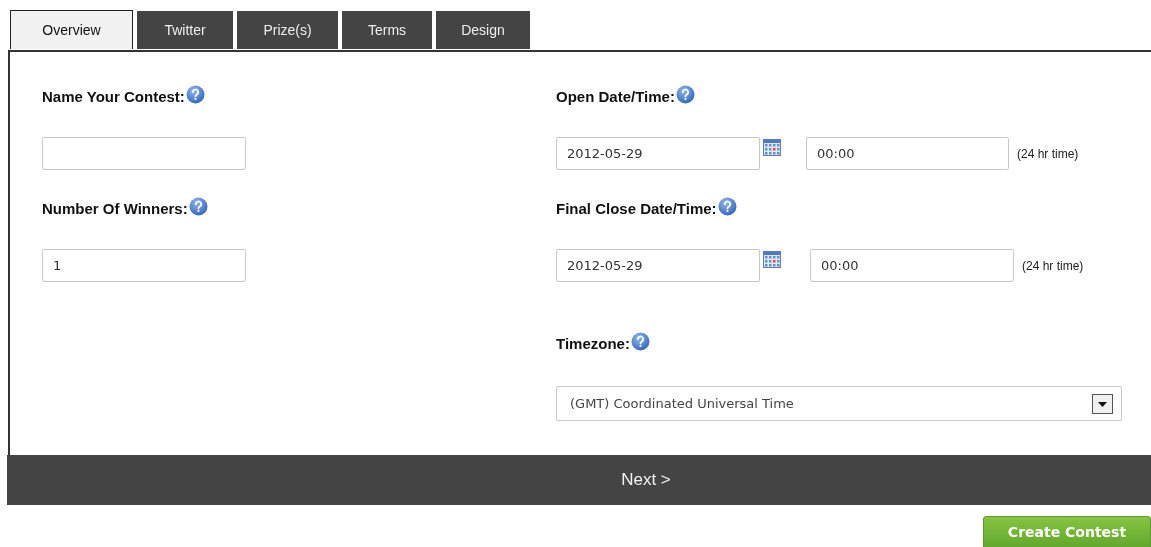 The height and width of the screenshot is (547, 1151). What do you see at coordinates (646, 480) in the screenshot?
I see `next-button: Next >` at bounding box center [646, 480].